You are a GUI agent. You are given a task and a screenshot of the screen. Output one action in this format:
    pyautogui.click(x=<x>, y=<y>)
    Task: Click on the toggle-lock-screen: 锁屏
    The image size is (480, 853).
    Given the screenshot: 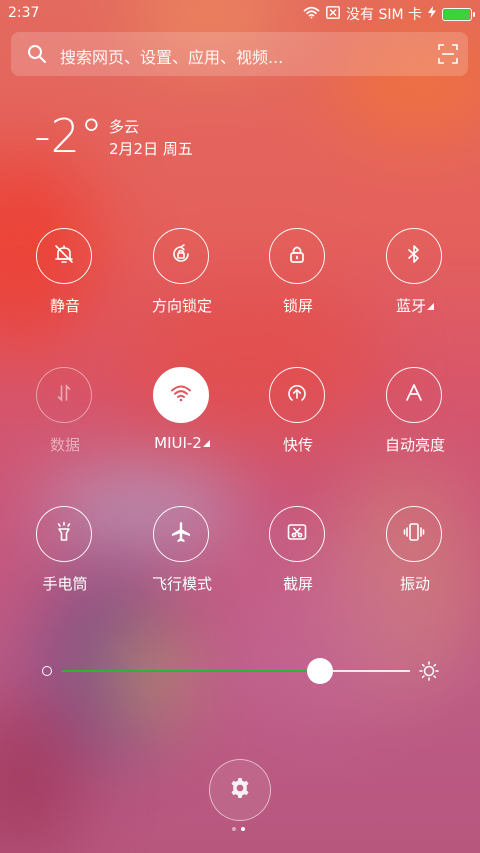 What is the action you would take?
    pyautogui.click(x=298, y=283)
    